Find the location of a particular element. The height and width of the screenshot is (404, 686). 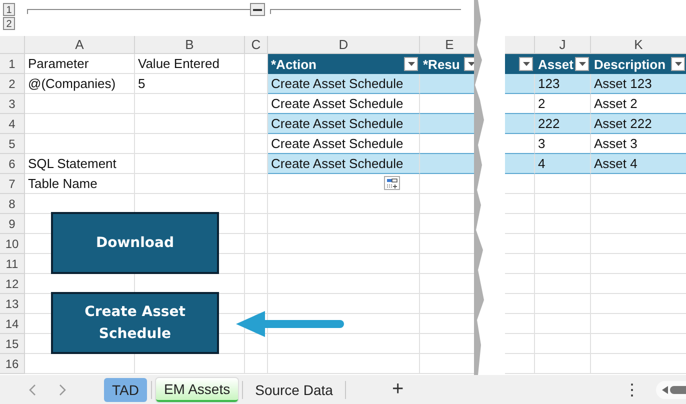

row-number: 9 is located at coordinates (12, 224).